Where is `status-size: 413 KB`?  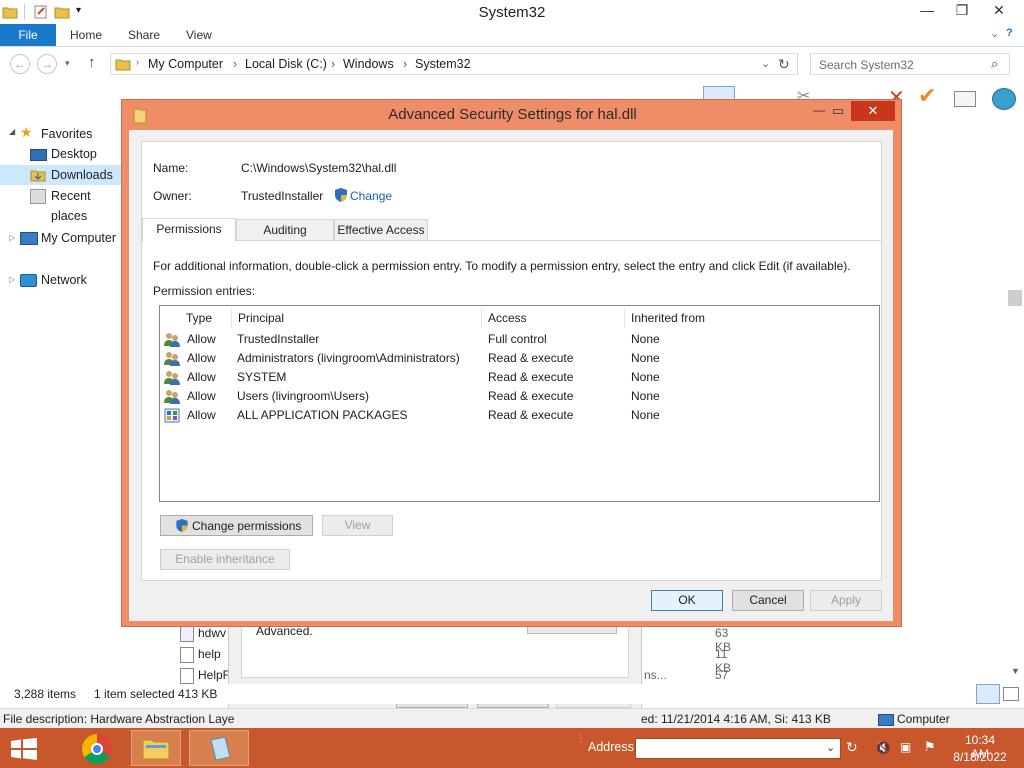
status-size: 413 KB is located at coordinates (198, 694).